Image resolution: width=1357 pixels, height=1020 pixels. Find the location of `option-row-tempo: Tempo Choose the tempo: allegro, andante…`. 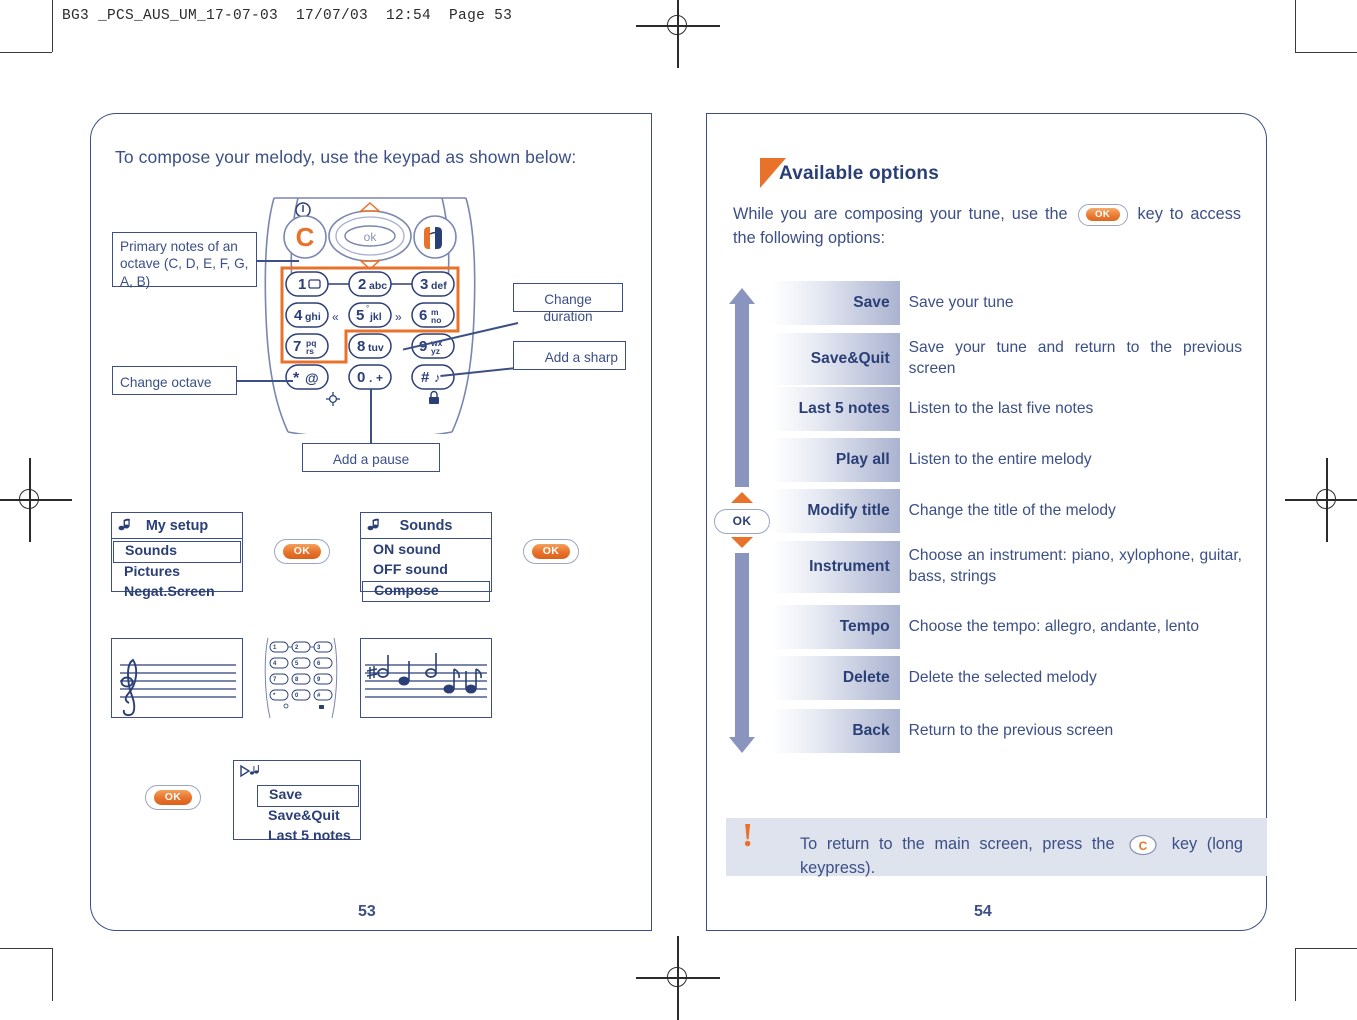

option-row-tempo: Tempo Choose the tempo: allegro, andante… is located at coordinates (1007, 627).